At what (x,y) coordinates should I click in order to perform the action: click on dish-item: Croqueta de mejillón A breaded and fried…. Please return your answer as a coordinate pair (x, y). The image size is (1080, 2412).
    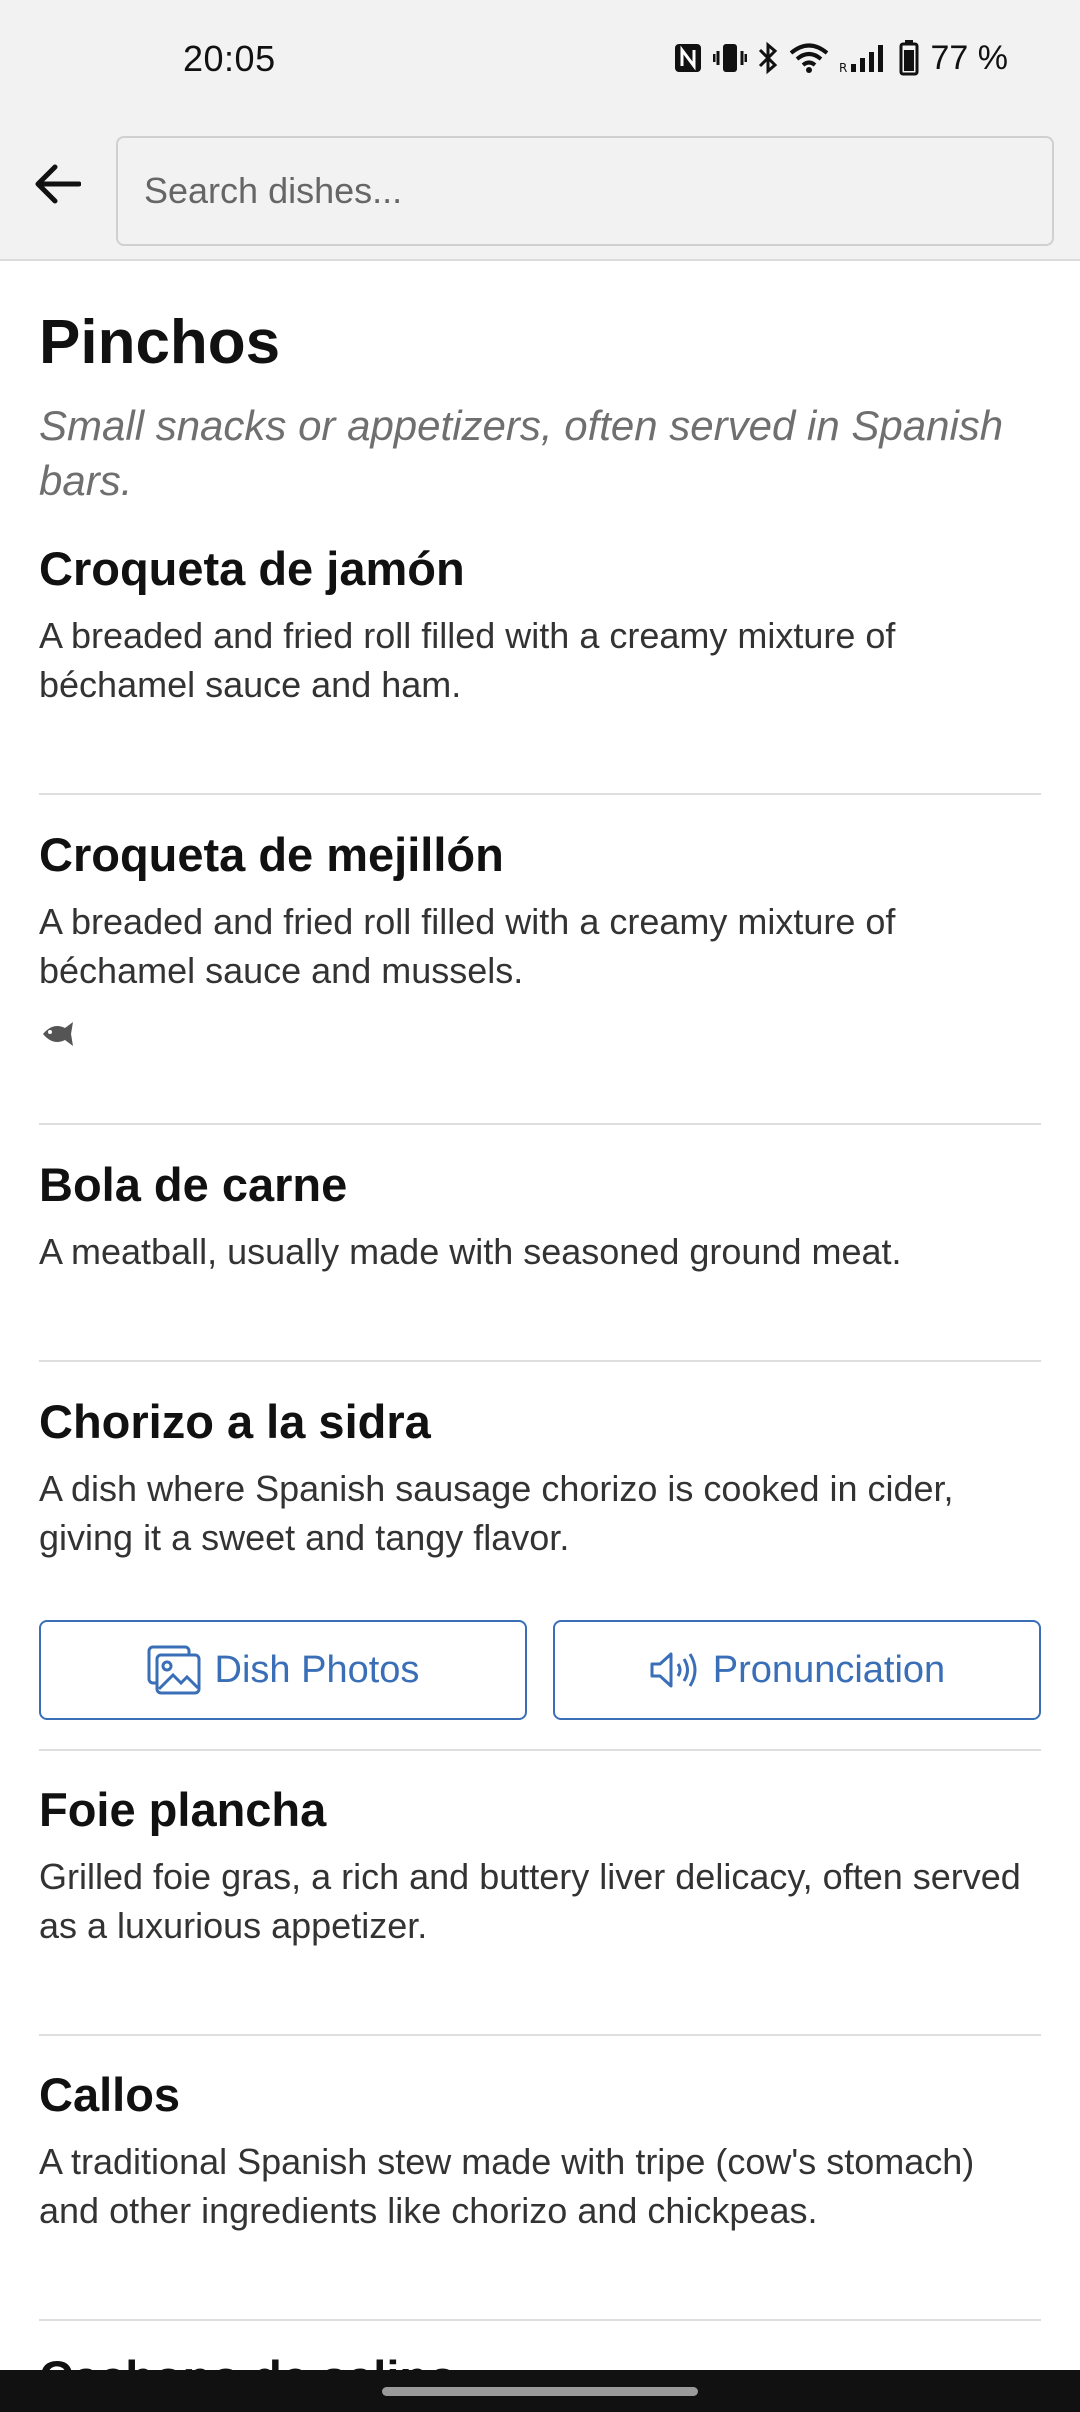
    Looking at the image, I should click on (540, 911).